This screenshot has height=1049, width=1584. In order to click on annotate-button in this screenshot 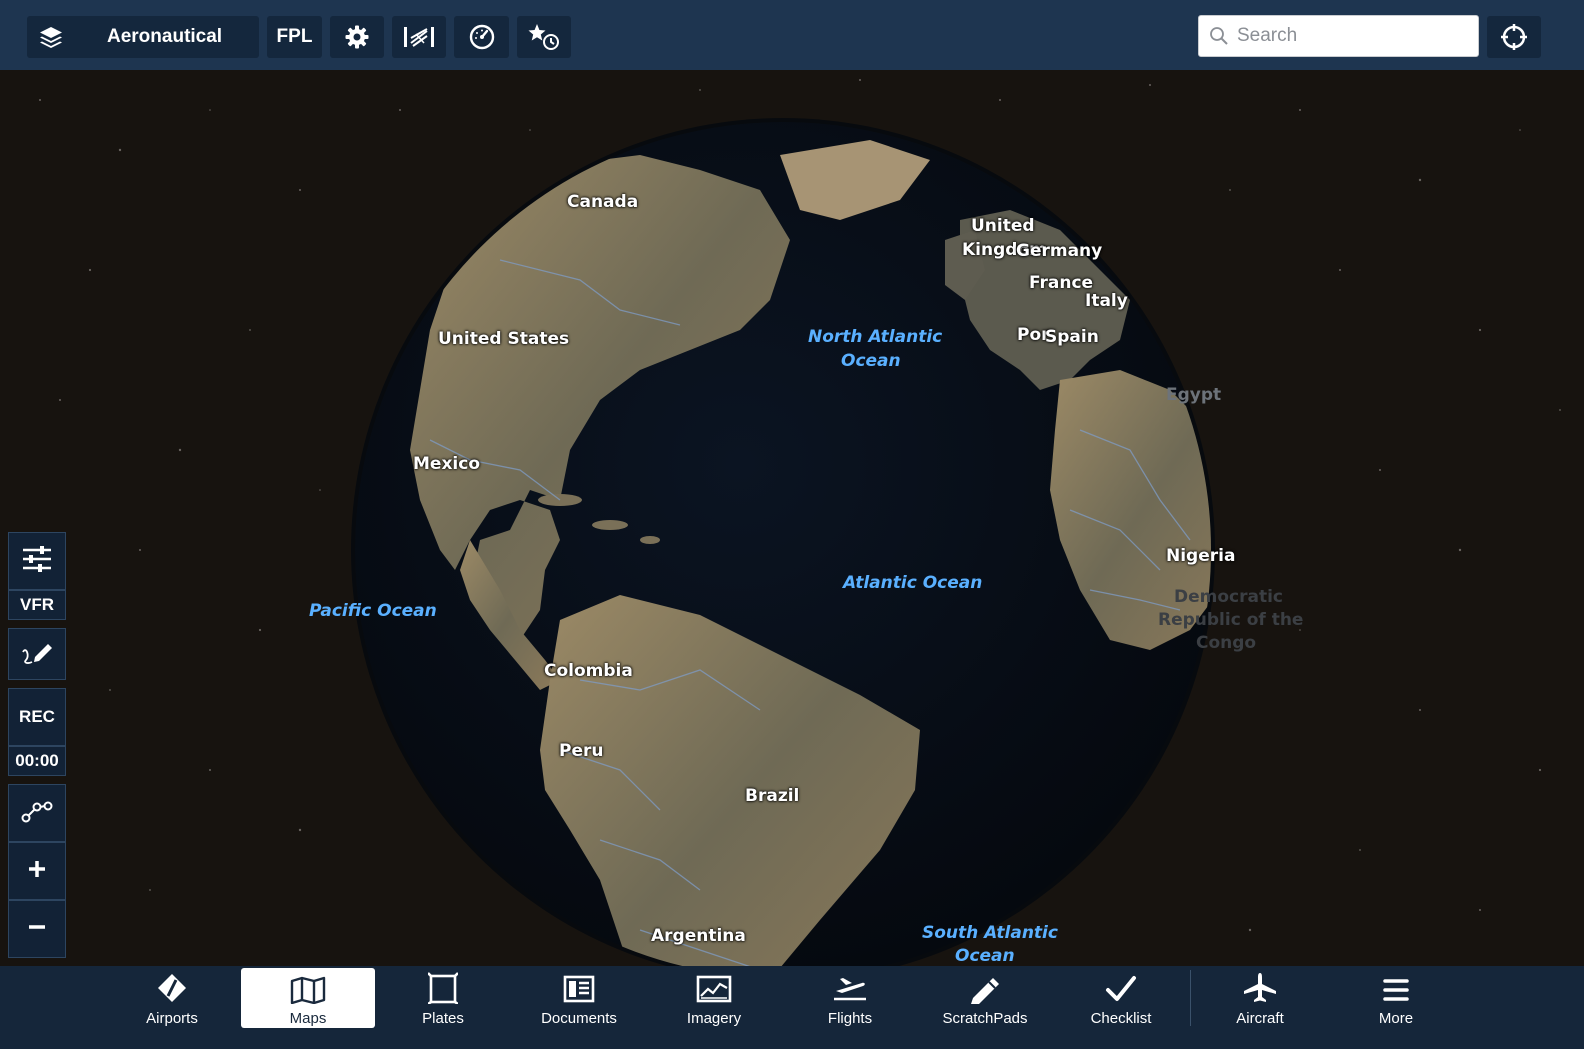, I will do `click(37, 654)`.